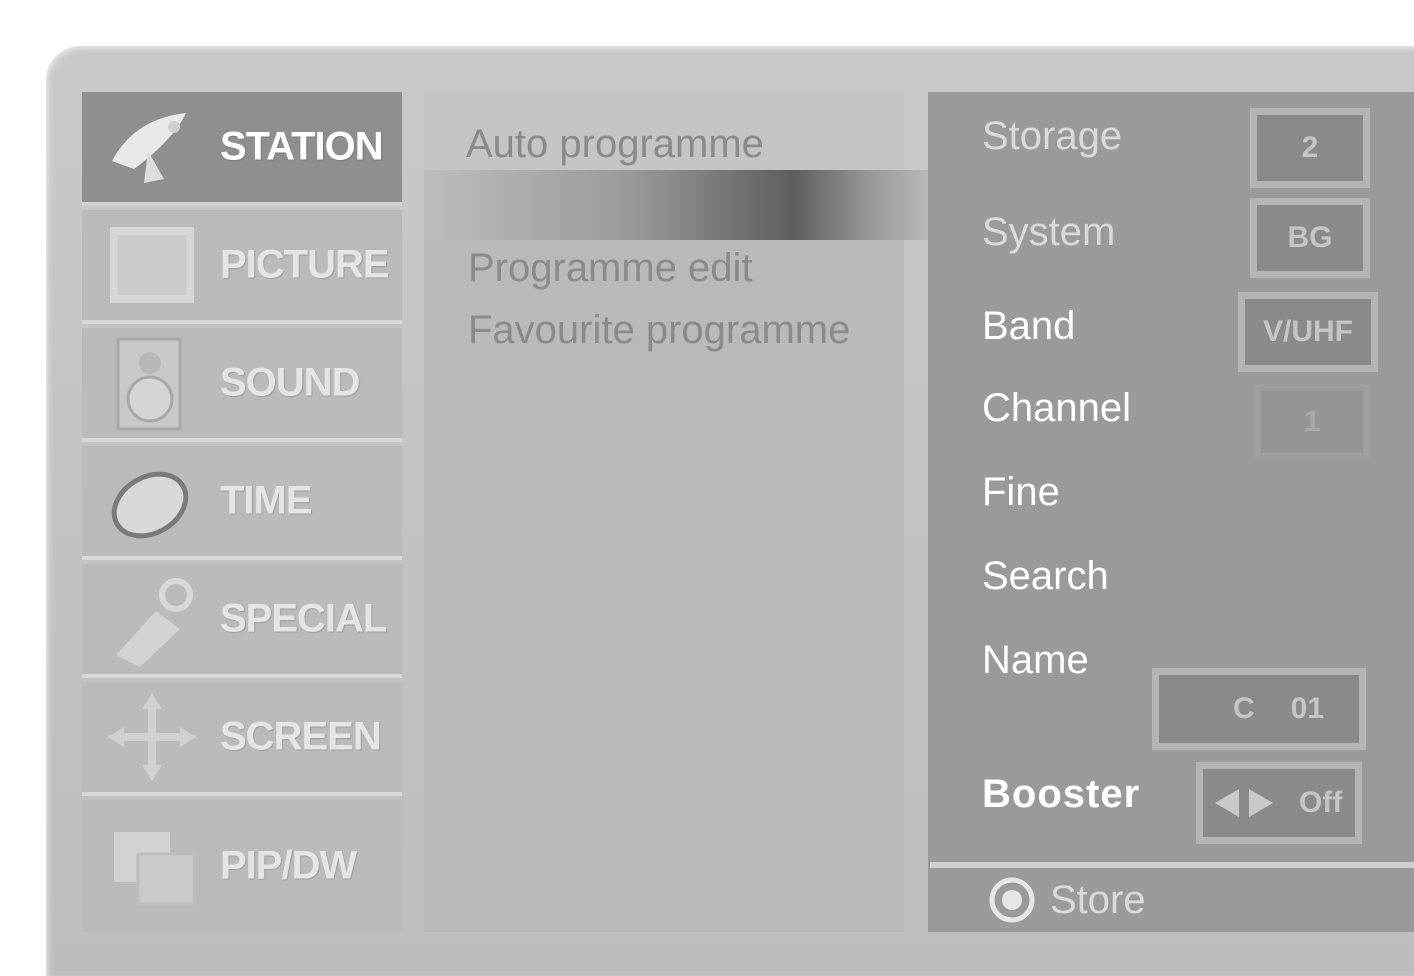 This screenshot has height=976, width=1414. I want to click on channel-value: 1, so click(1312, 421).